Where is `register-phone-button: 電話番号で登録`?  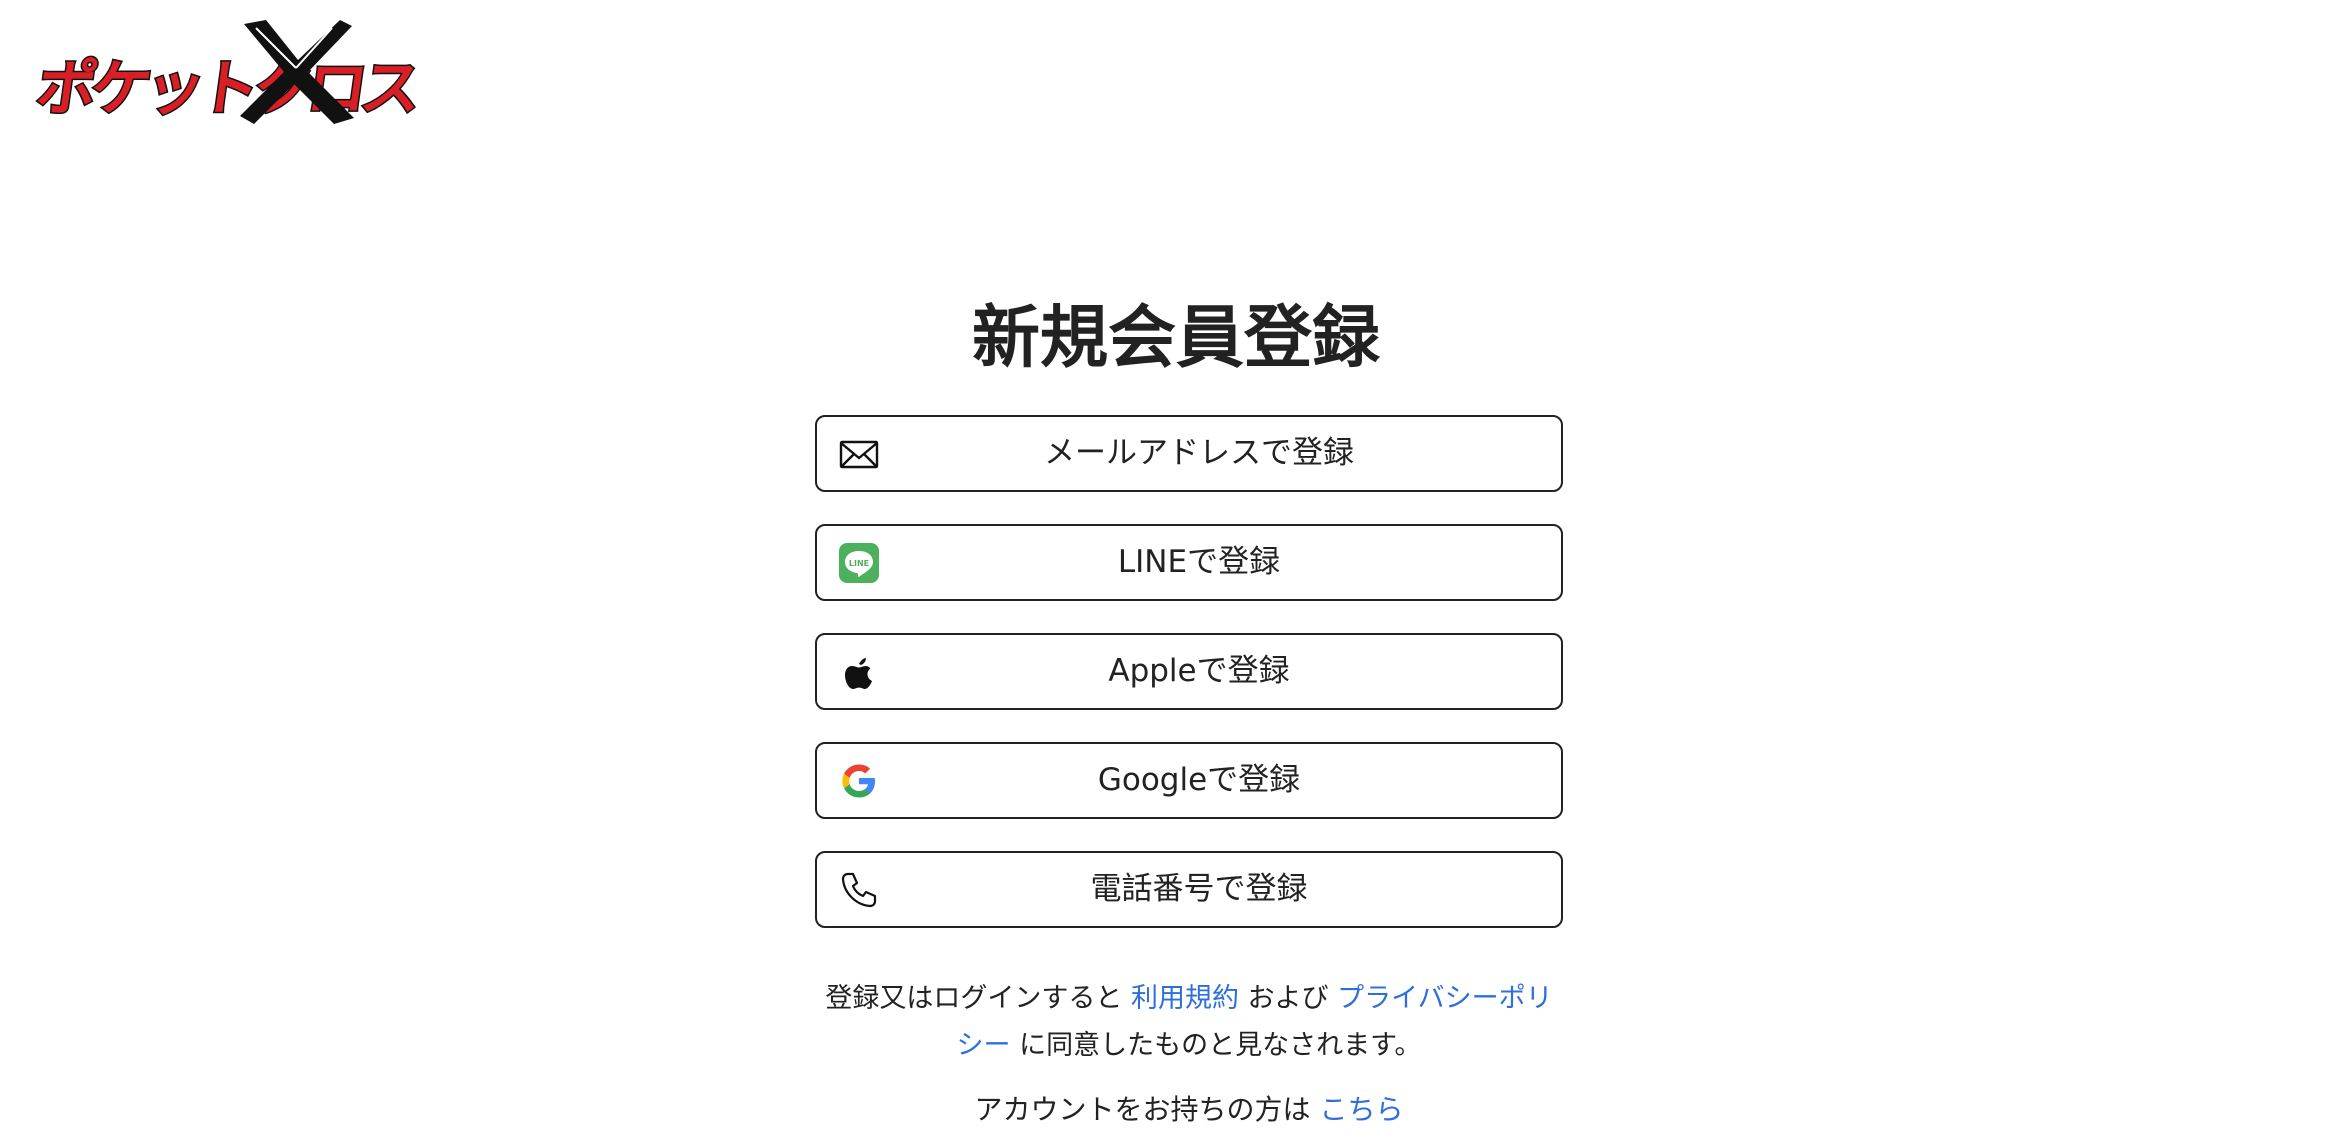 register-phone-button: 電話番号で登録 is located at coordinates (1189, 889).